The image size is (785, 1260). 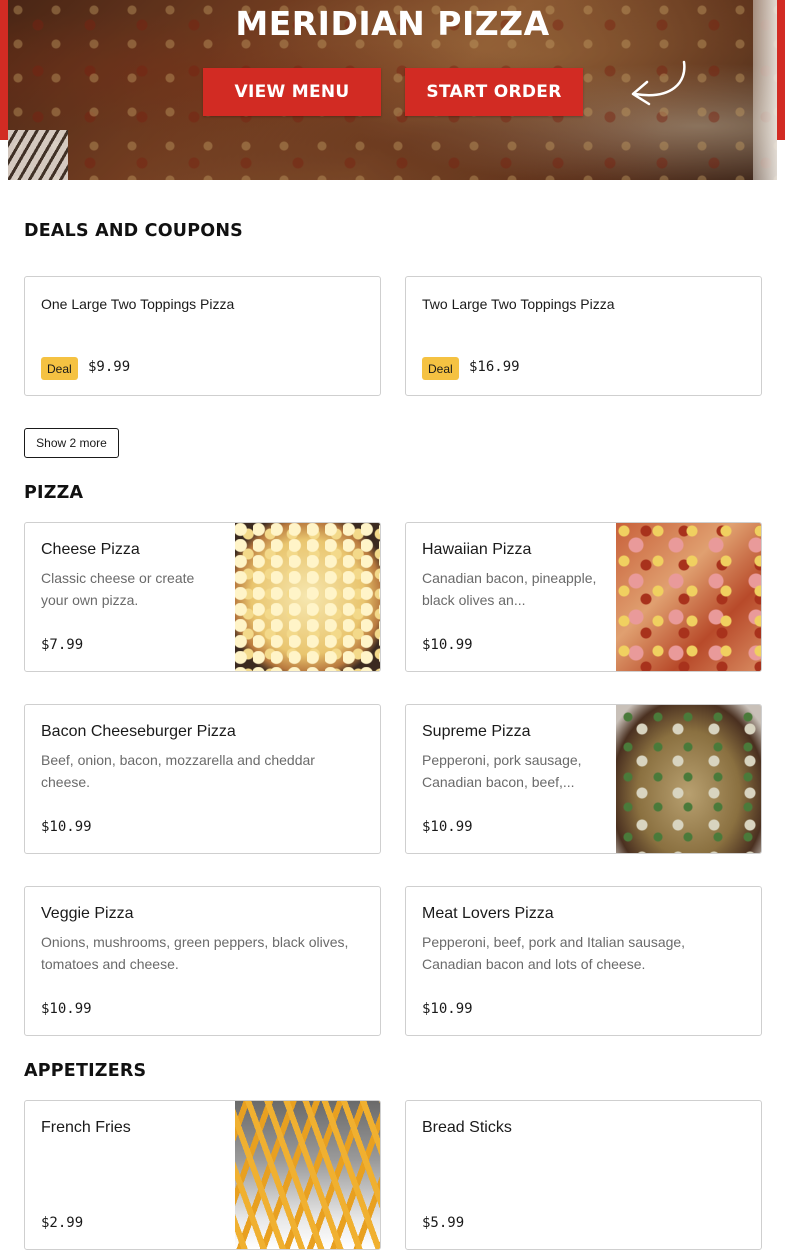 I want to click on item-name: Cheese Pizza, so click(x=90, y=549).